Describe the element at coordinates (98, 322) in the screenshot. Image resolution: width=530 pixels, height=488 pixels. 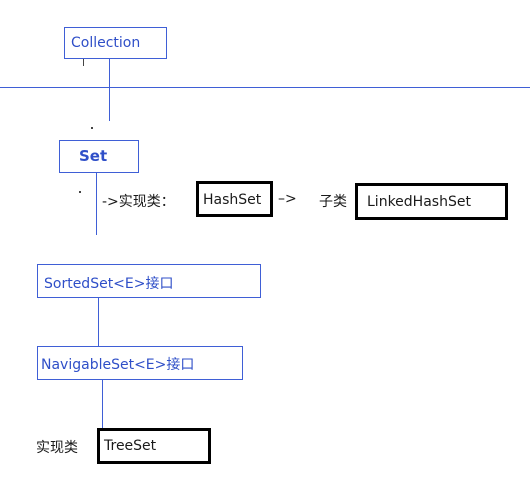
I see `connector-sortedset-navigableset` at that location.